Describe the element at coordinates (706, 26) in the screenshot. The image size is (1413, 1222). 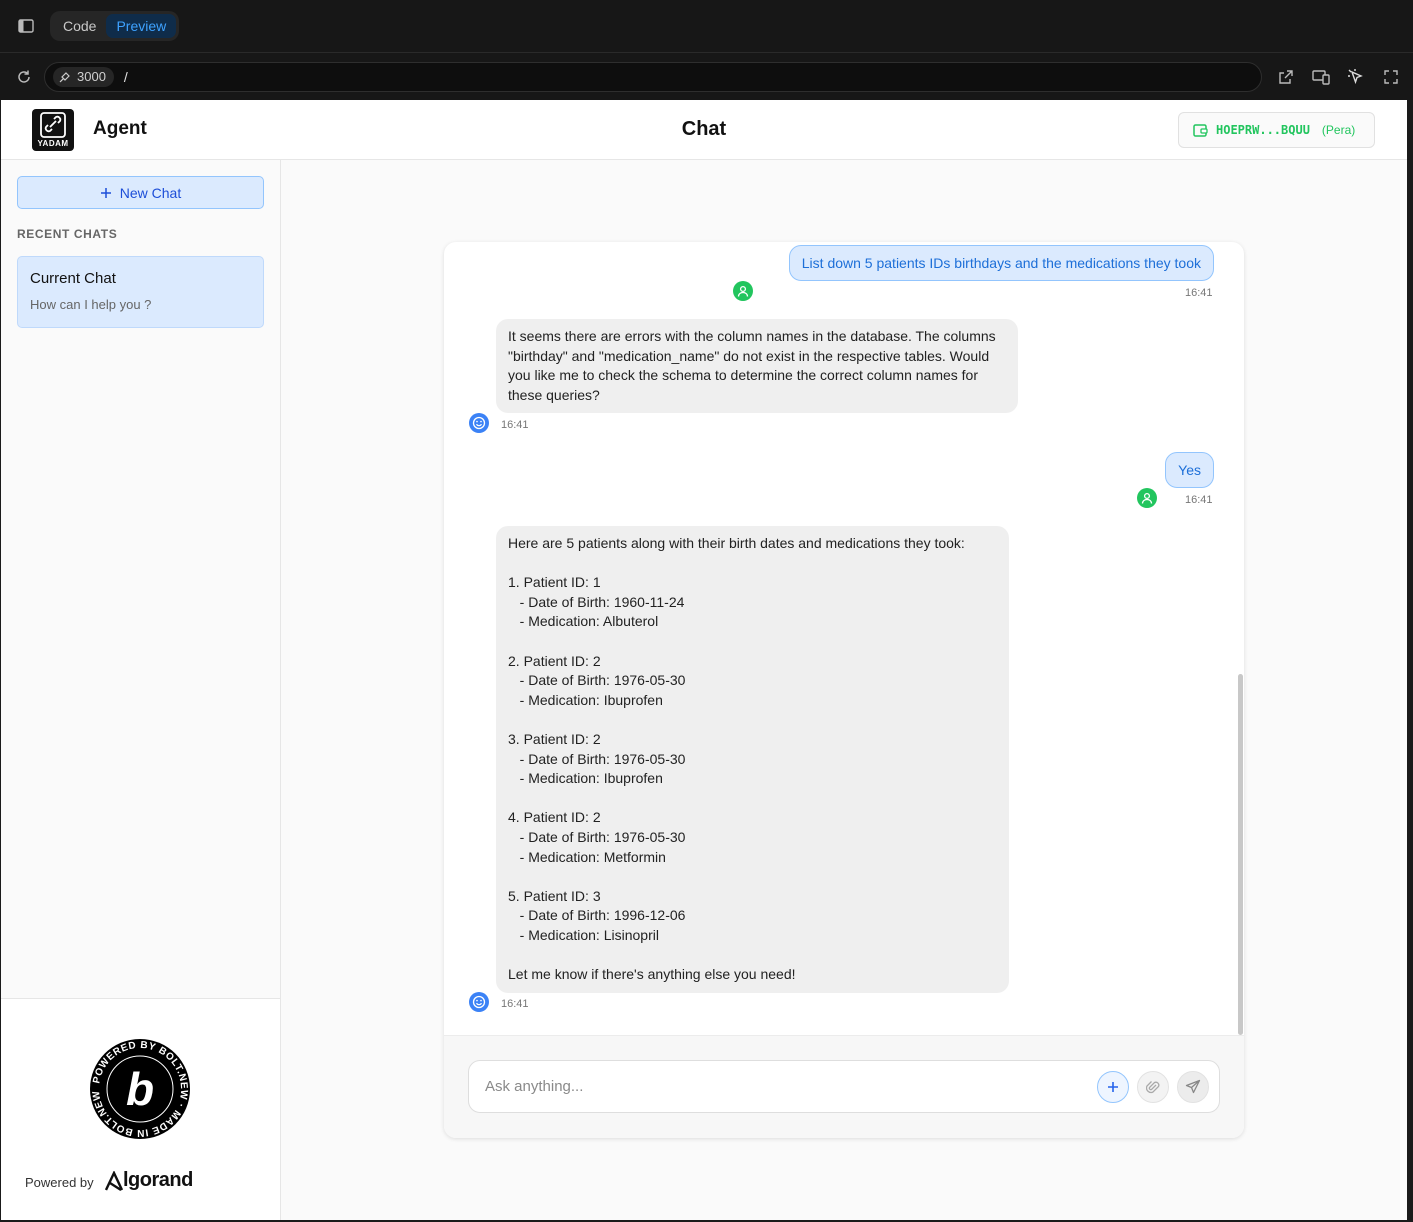
I see `ide-toolbar: Code Preview` at that location.